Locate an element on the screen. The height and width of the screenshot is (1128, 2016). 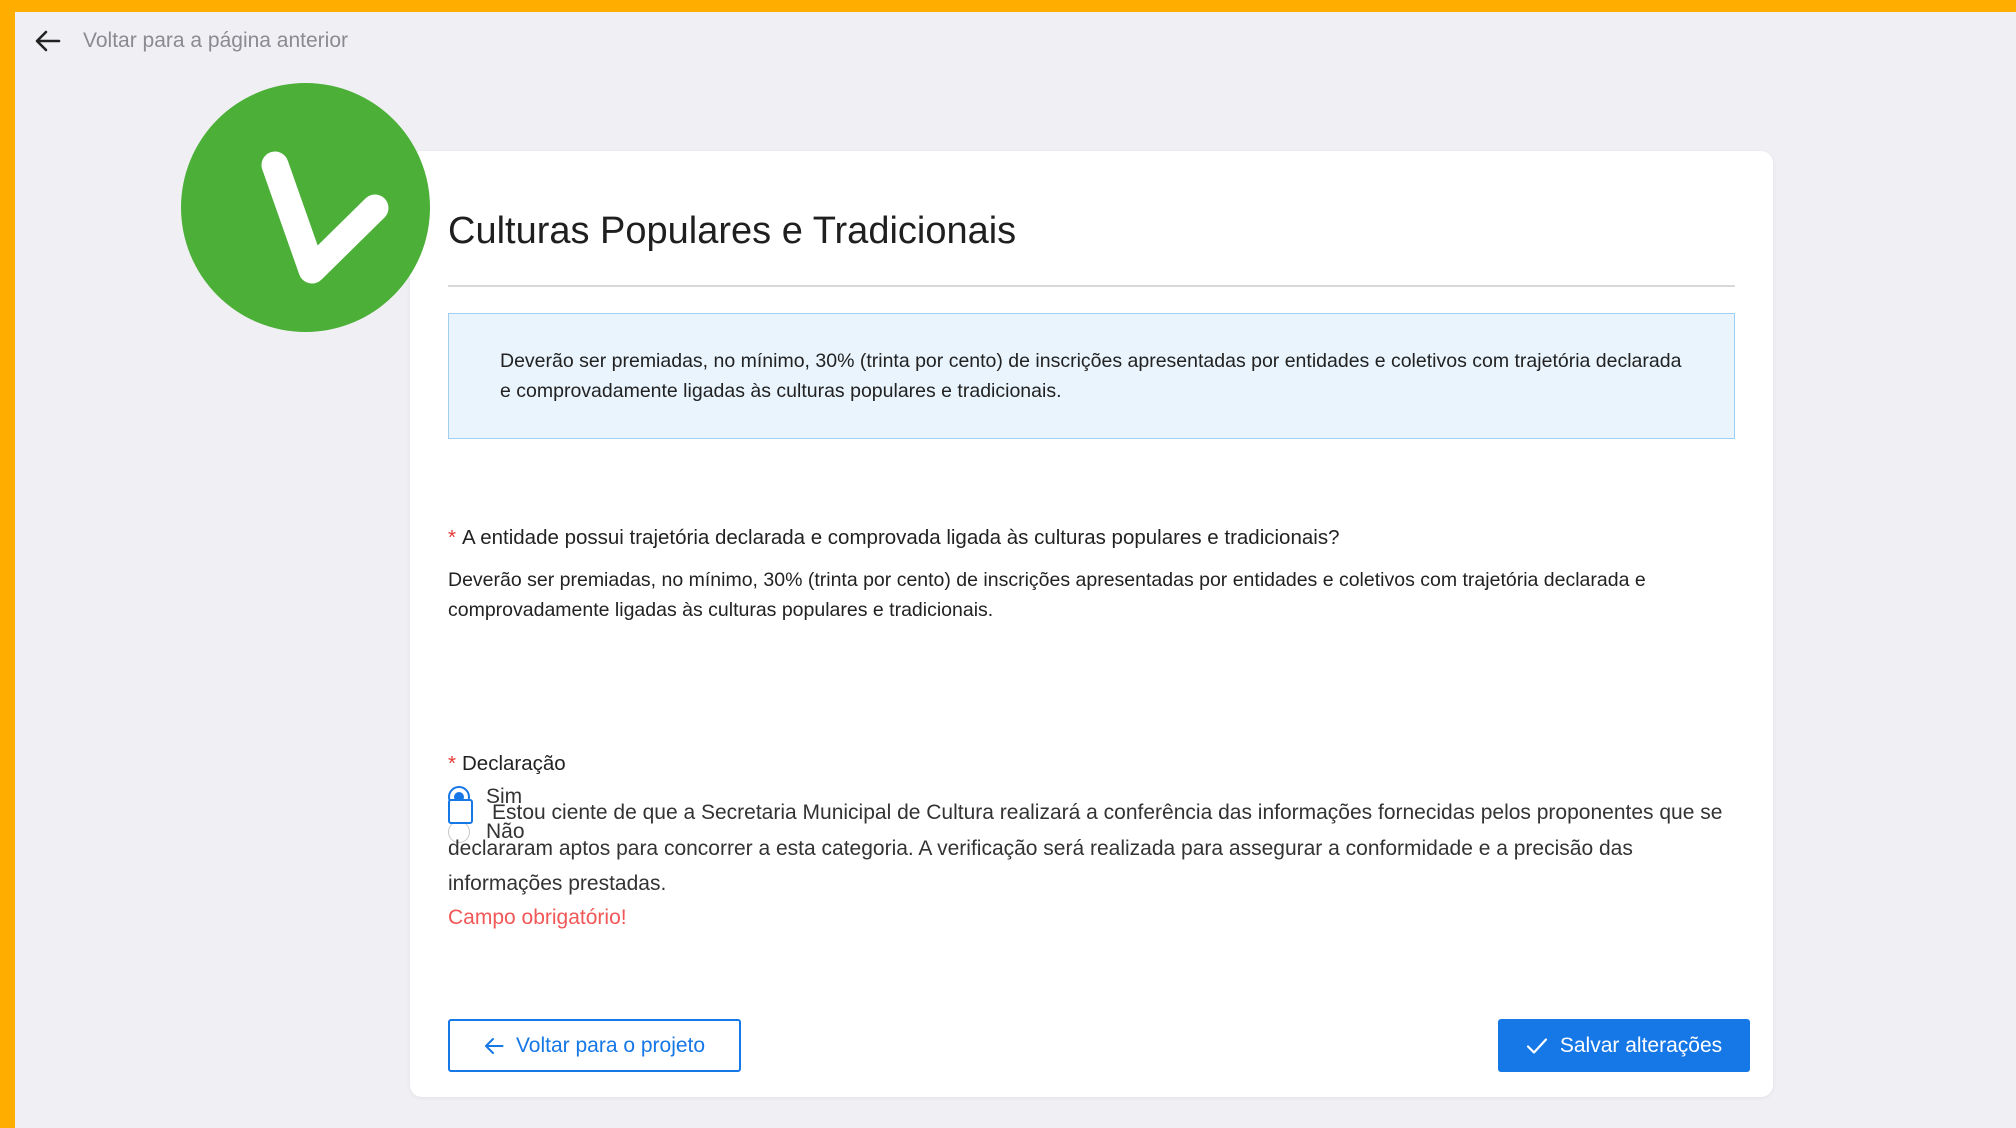
back-to-project-button: Voltar para o projeto is located at coordinates (594, 1045).